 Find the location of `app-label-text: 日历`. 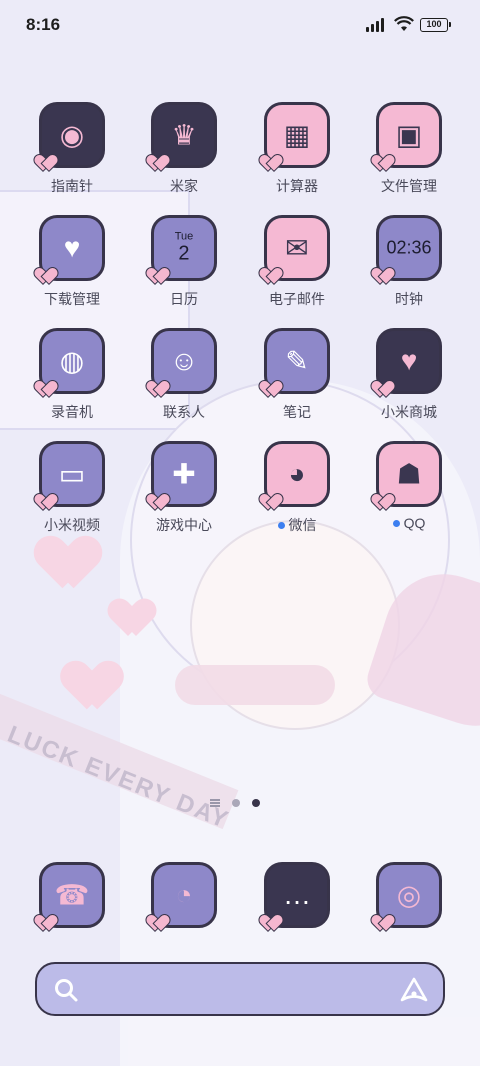

app-label-text: 日历 is located at coordinates (184, 299).